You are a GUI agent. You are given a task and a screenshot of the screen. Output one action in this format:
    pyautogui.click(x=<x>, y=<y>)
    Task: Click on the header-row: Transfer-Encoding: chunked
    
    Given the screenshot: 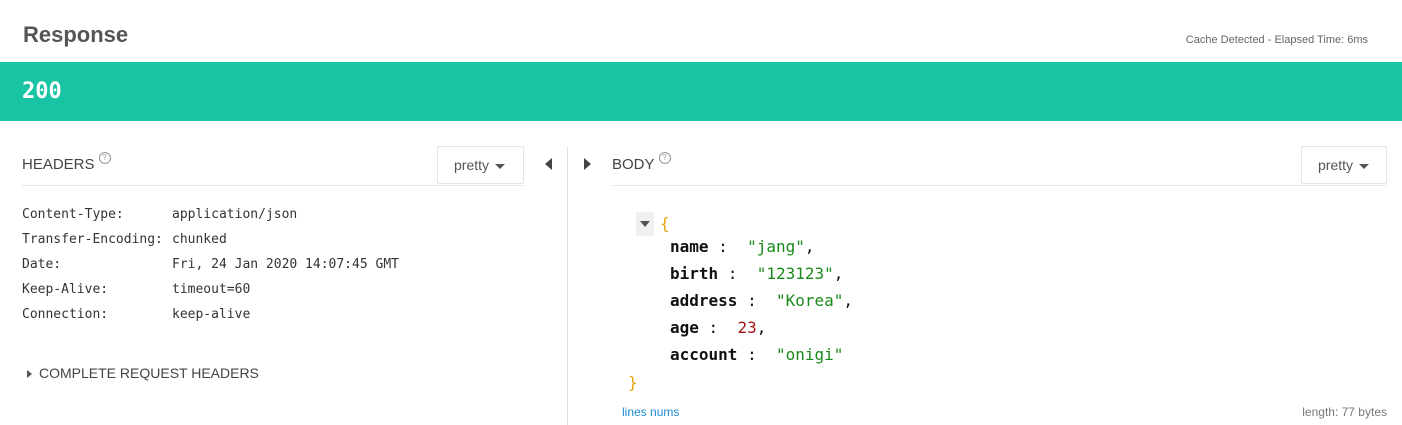 What is the action you would take?
    pyautogui.click(x=210, y=243)
    